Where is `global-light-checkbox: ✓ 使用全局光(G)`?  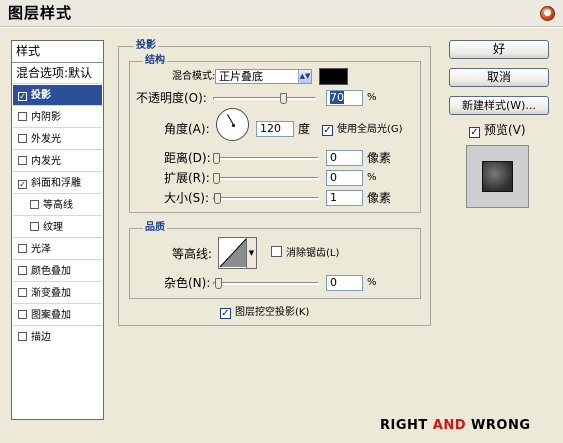
global-light-checkbox: ✓ 使用全局光(G) is located at coordinates (362, 129).